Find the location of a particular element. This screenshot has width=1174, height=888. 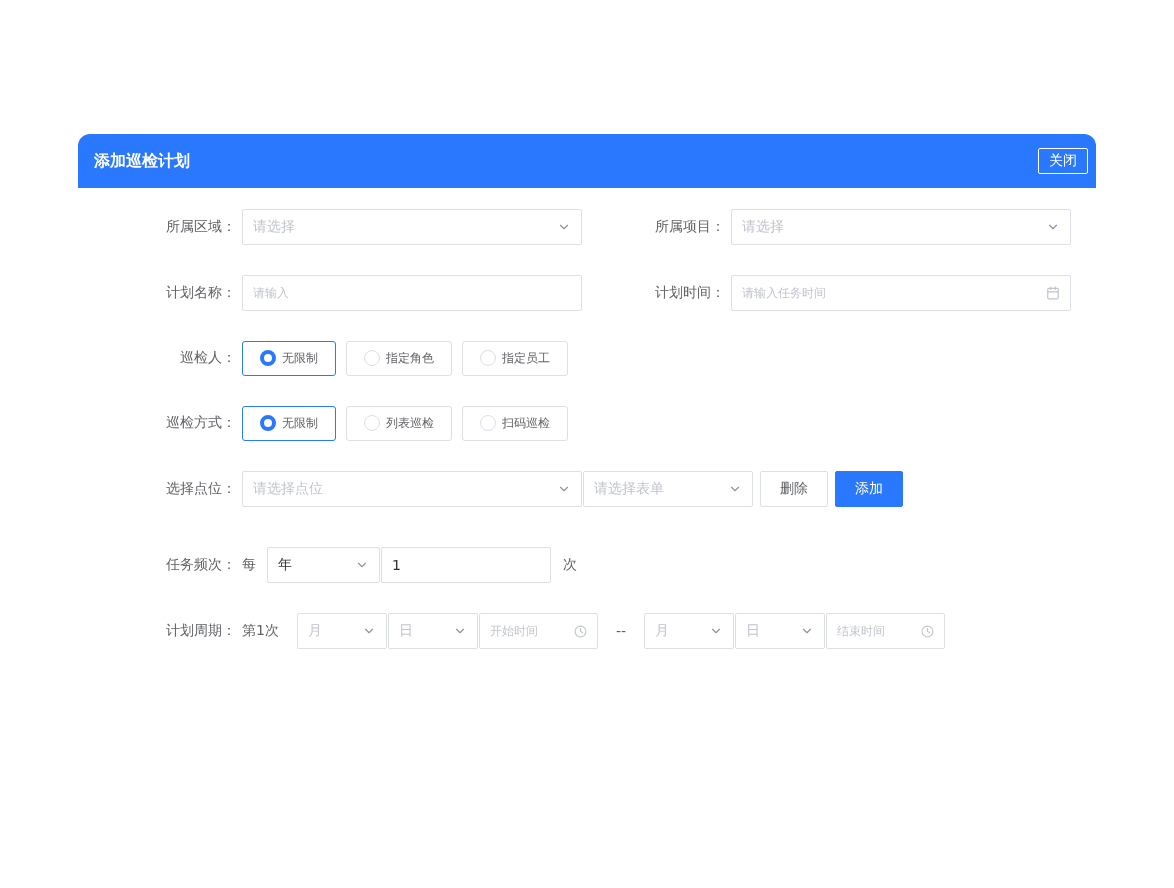

select-field: 请选择点位 is located at coordinates (412, 489).